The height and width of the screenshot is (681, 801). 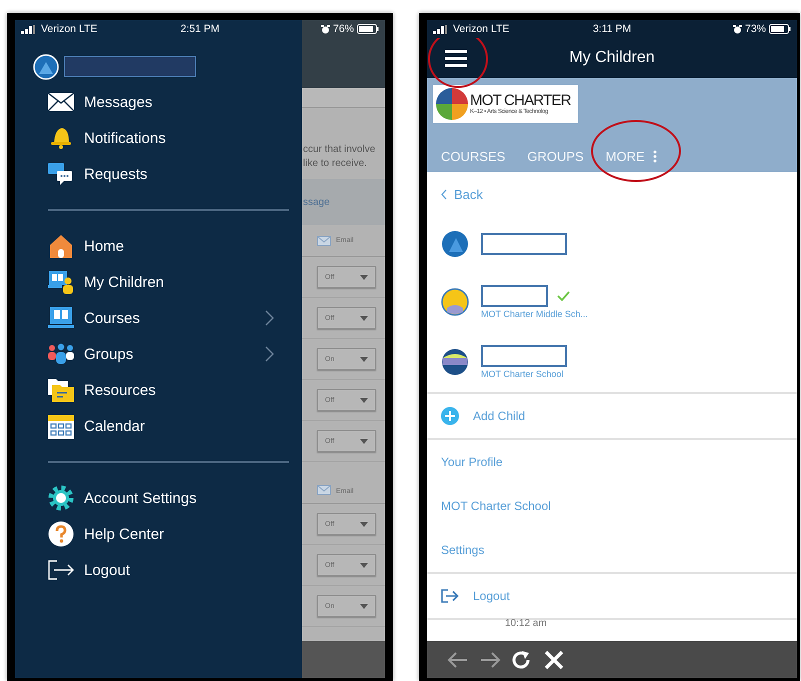 What do you see at coordinates (444, 194) in the screenshot?
I see `chevron-left-icon` at bounding box center [444, 194].